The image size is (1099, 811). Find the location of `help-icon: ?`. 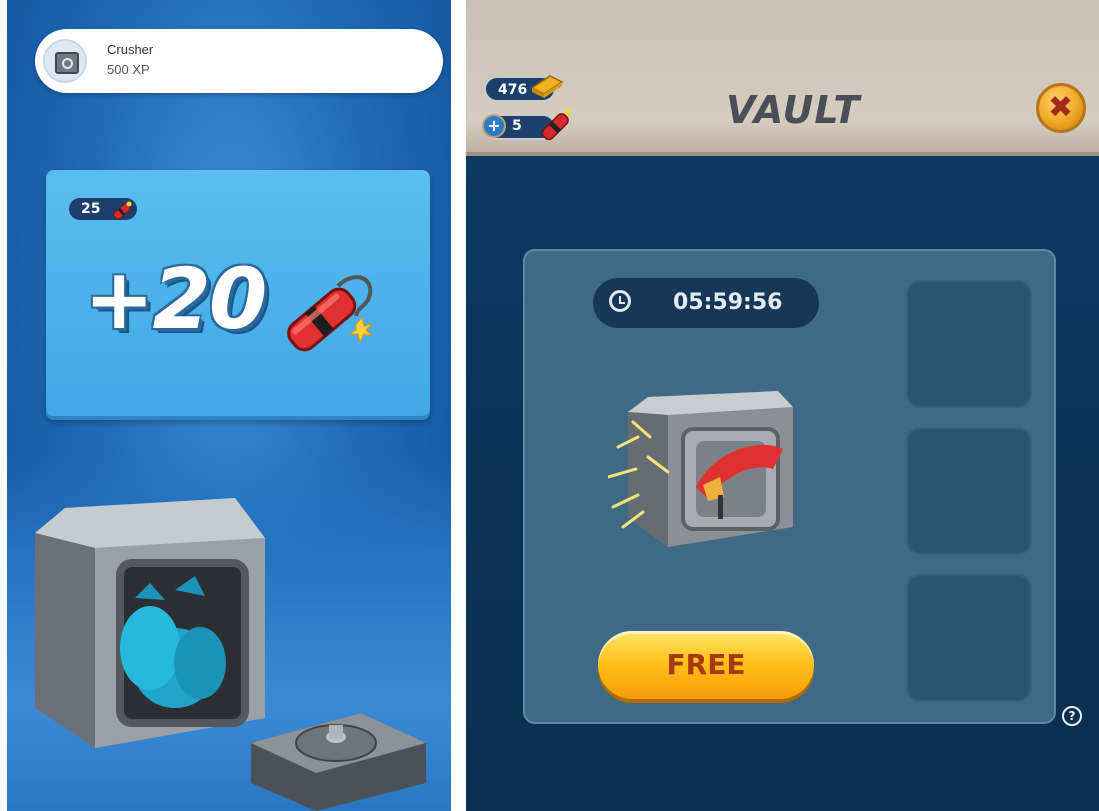

help-icon: ? is located at coordinates (1072, 716).